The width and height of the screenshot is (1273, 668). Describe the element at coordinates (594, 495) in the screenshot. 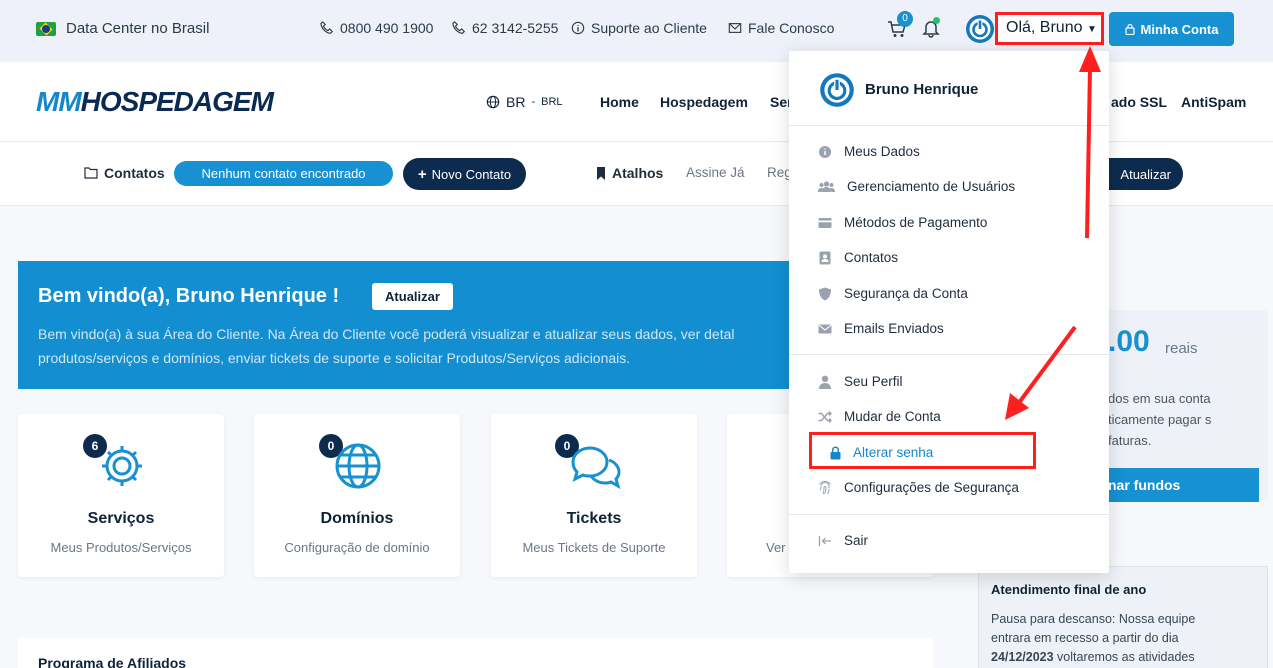

I see `tickets-card: 0 Tickets Meus Tickets de Suporte` at that location.